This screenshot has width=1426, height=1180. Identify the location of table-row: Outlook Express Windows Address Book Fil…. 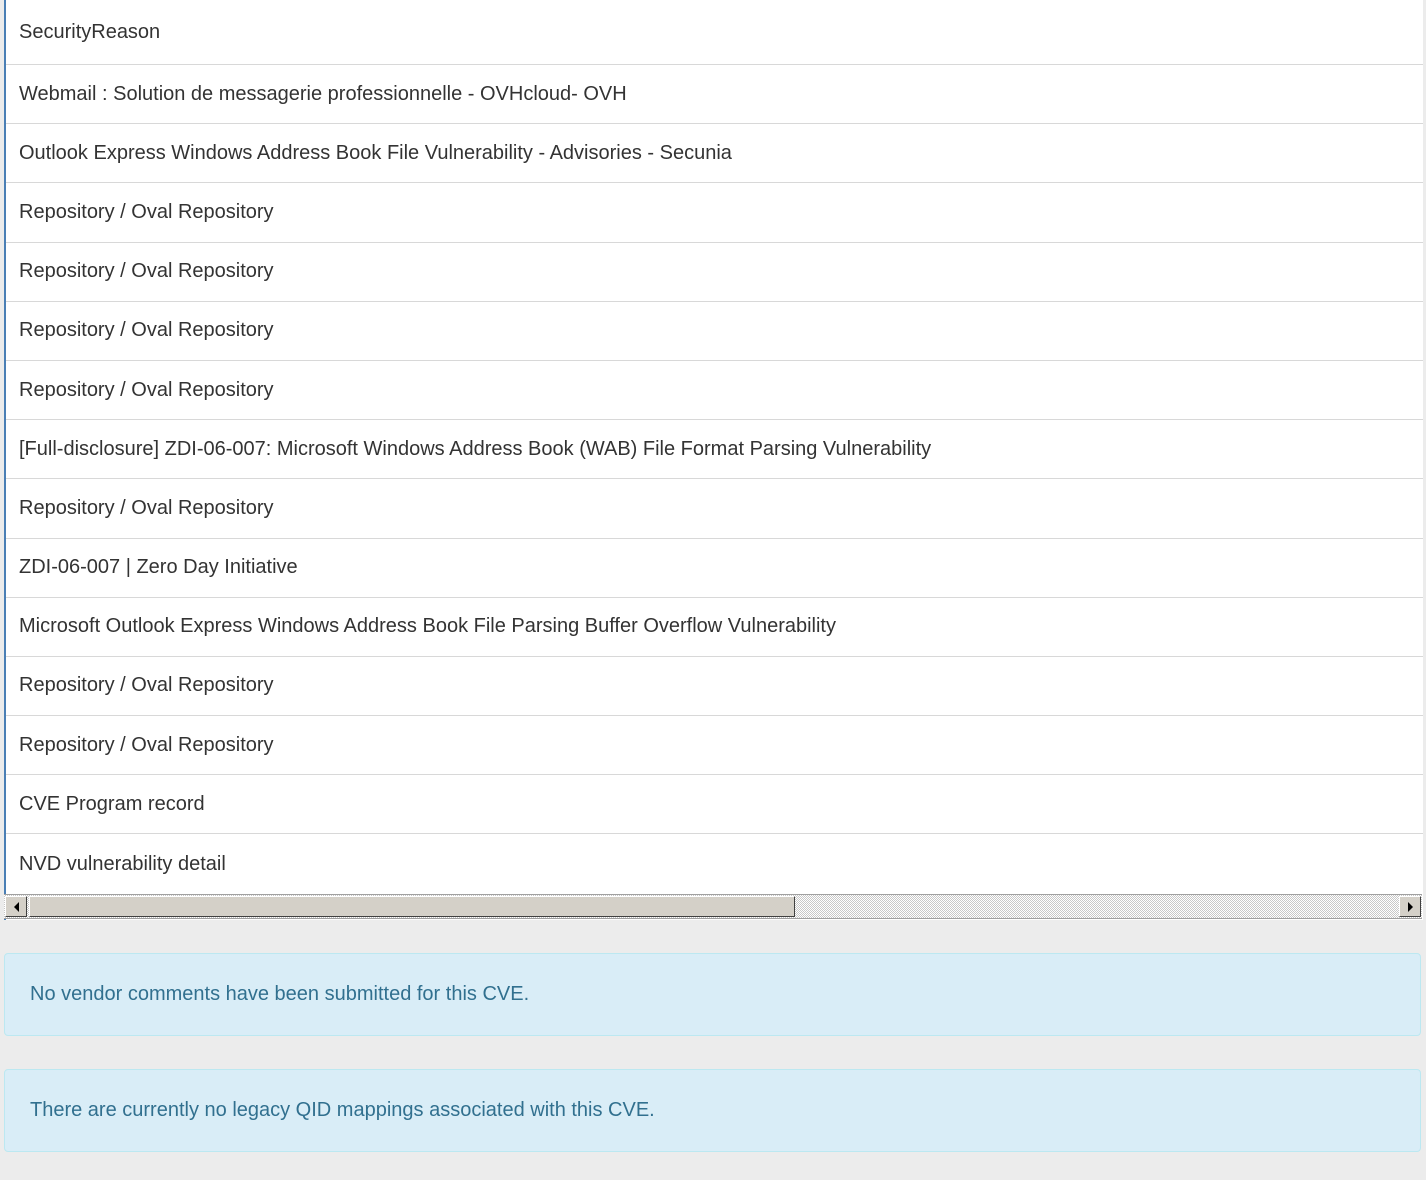
(714, 154).